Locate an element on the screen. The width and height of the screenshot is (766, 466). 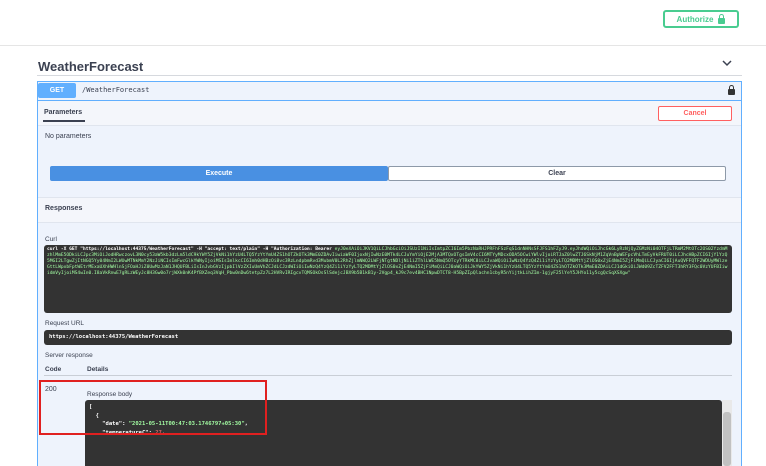
responses-header is located at coordinates (389, 210).